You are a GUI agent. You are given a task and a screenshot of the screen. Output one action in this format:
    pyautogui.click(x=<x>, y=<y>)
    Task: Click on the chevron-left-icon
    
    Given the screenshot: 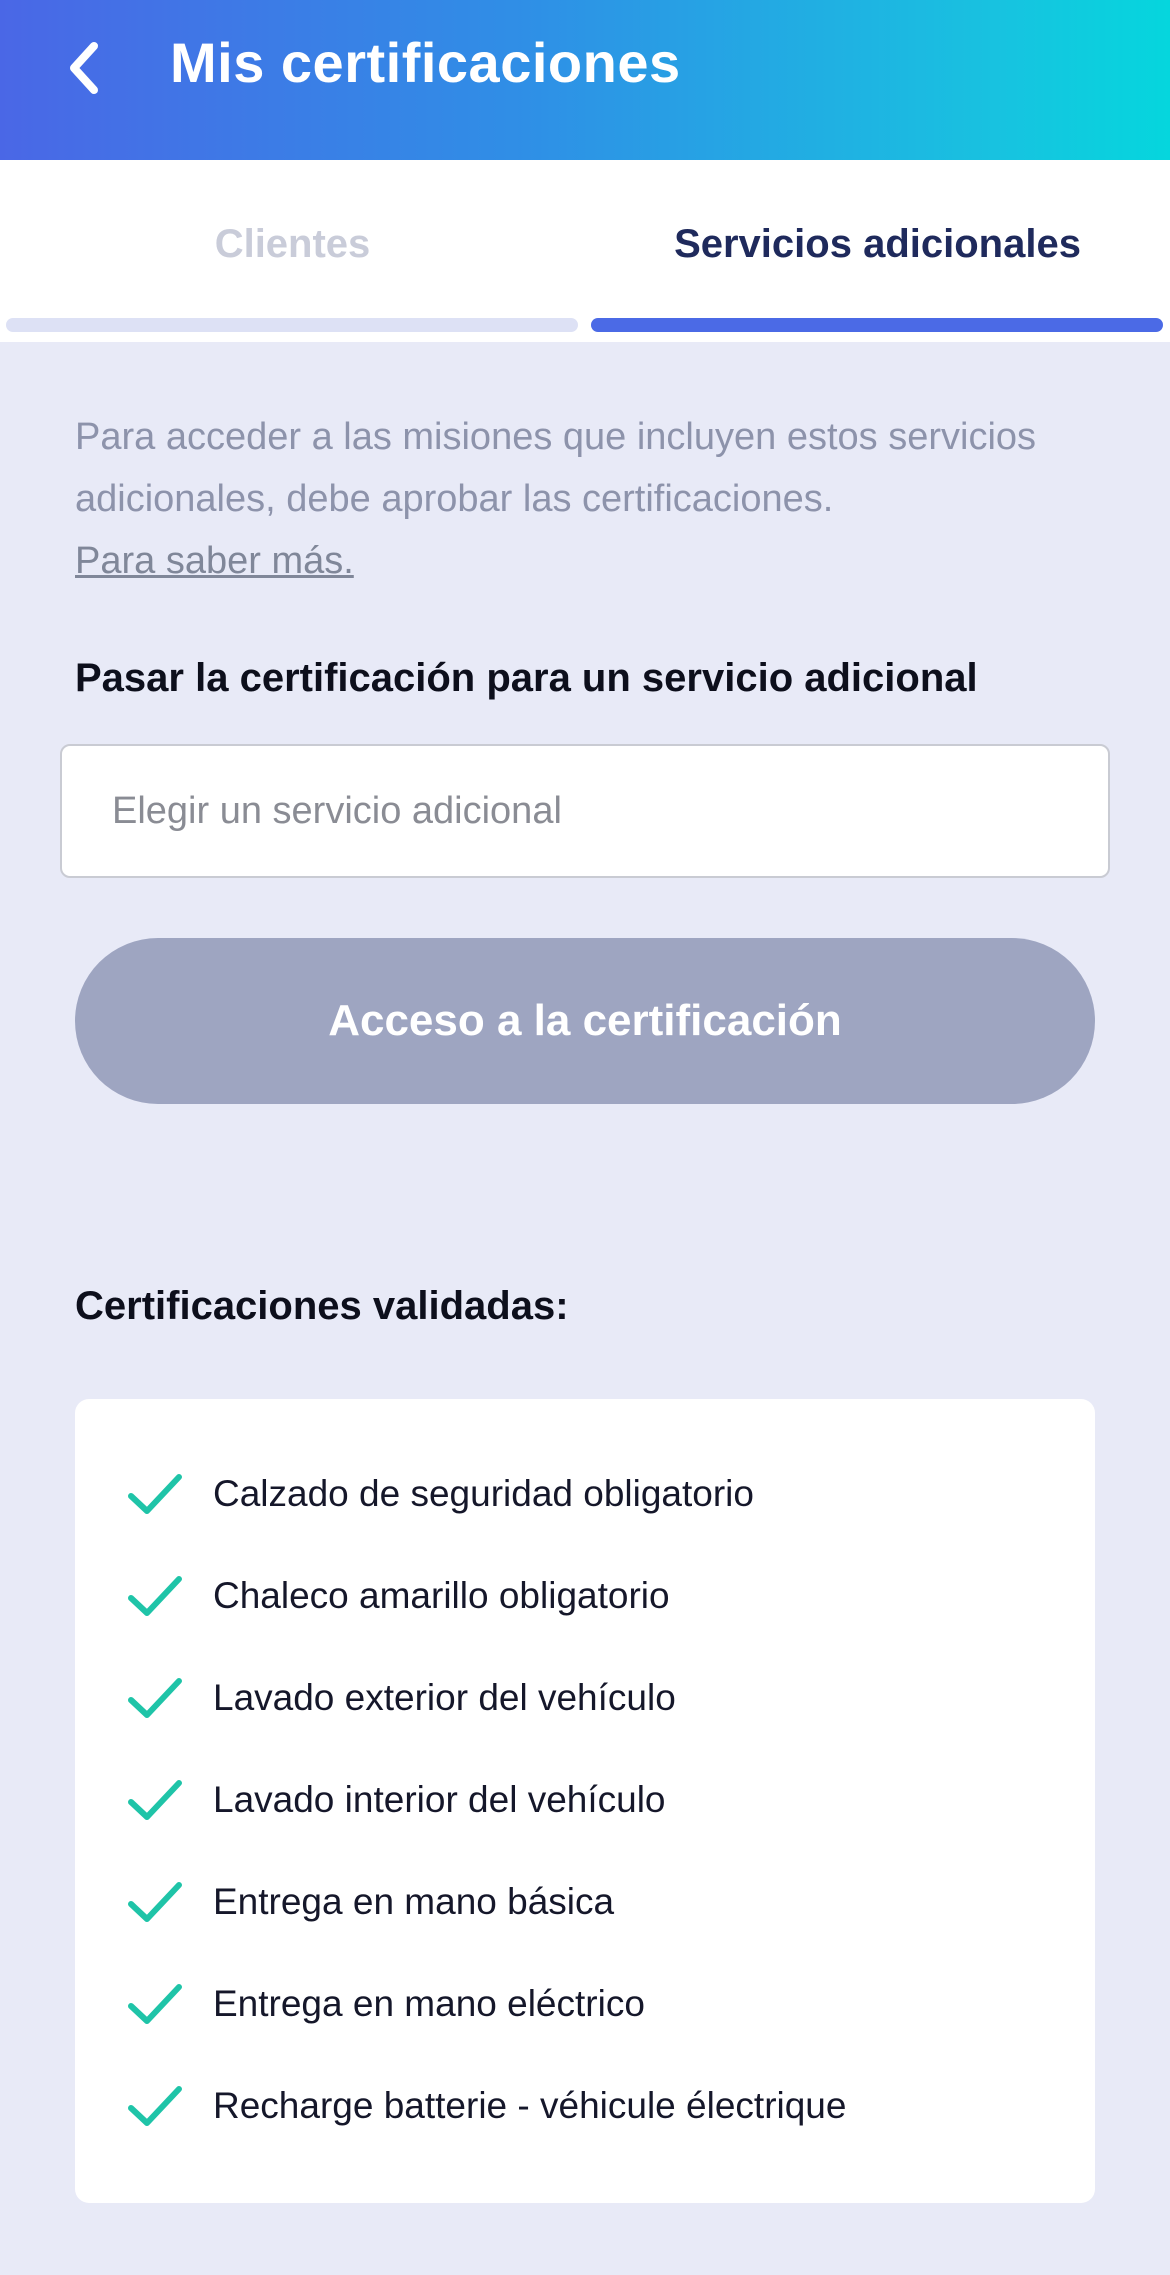 What is the action you would take?
    pyautogui.click(x=84, y=68)
    